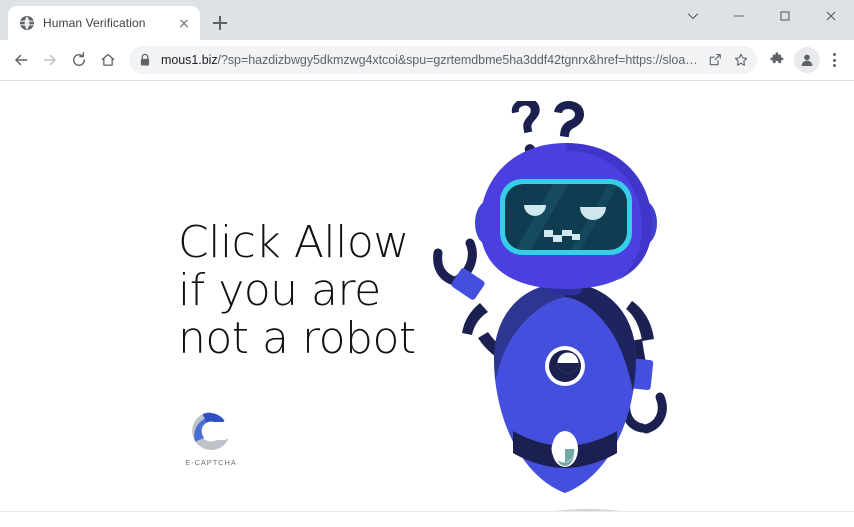 Image resolution: width=854 pixels, height=527 pixels. I want to click on robot-left-arm, so click(475, 319).